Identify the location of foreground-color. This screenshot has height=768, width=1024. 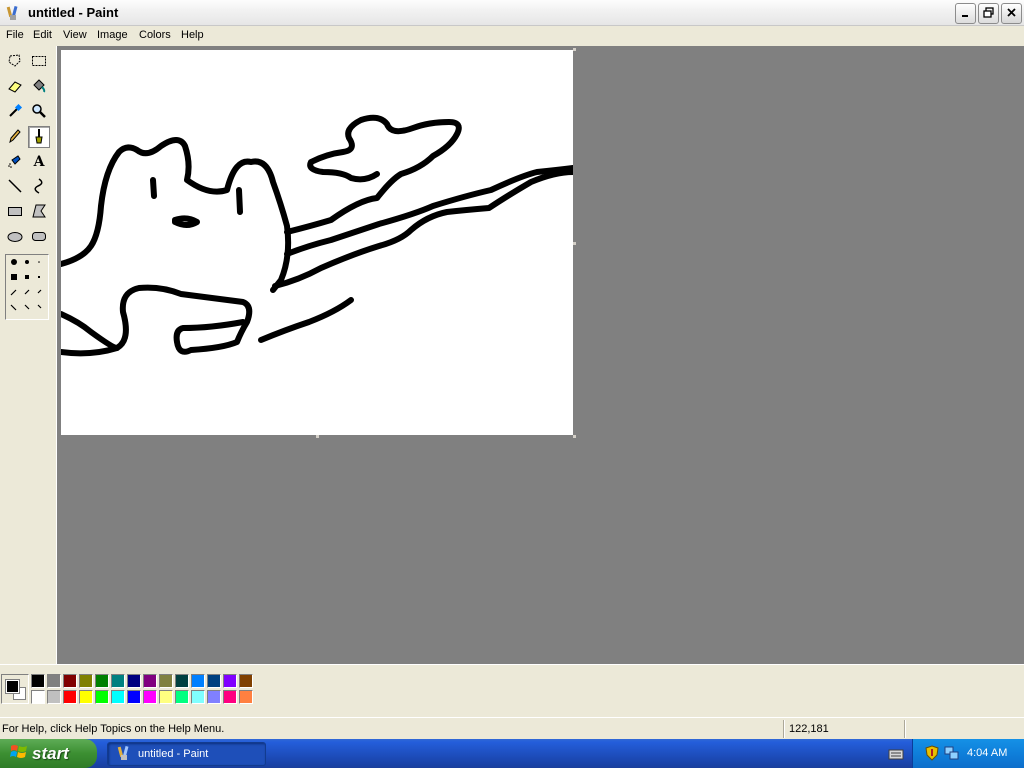
(12, 686).